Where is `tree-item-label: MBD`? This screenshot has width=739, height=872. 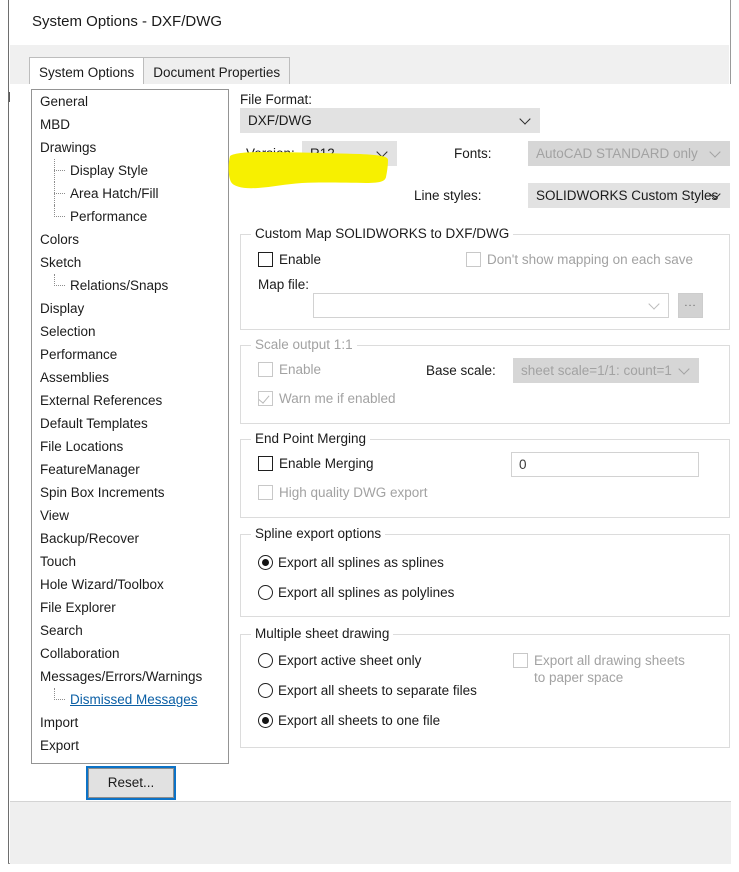
tree-item-label: MBD is located at coordinates (55, 124).